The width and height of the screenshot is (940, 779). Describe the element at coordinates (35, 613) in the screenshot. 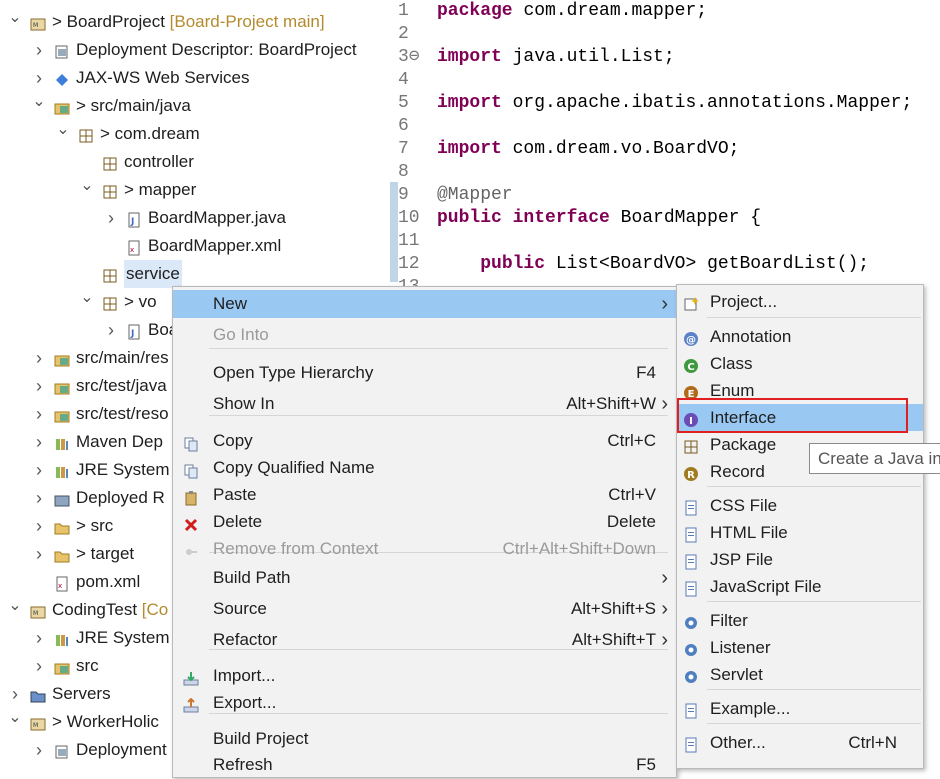

I see `svg-text: M` at that location.